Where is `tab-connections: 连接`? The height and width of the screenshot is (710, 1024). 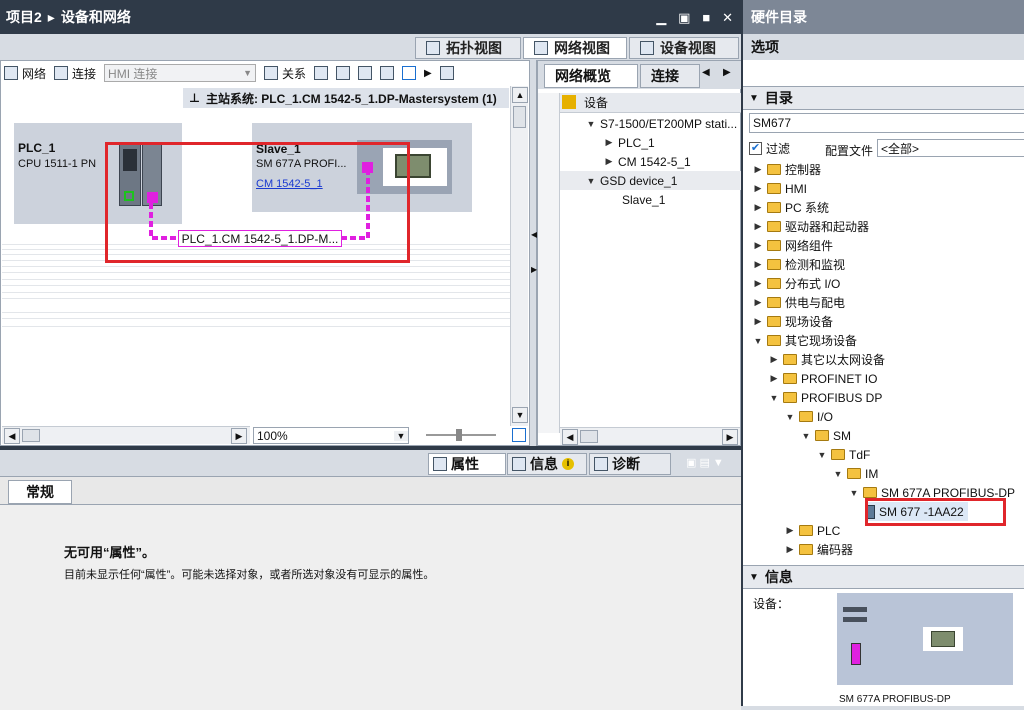
tab-connections: 连接 is located at coordinates (670, 76).